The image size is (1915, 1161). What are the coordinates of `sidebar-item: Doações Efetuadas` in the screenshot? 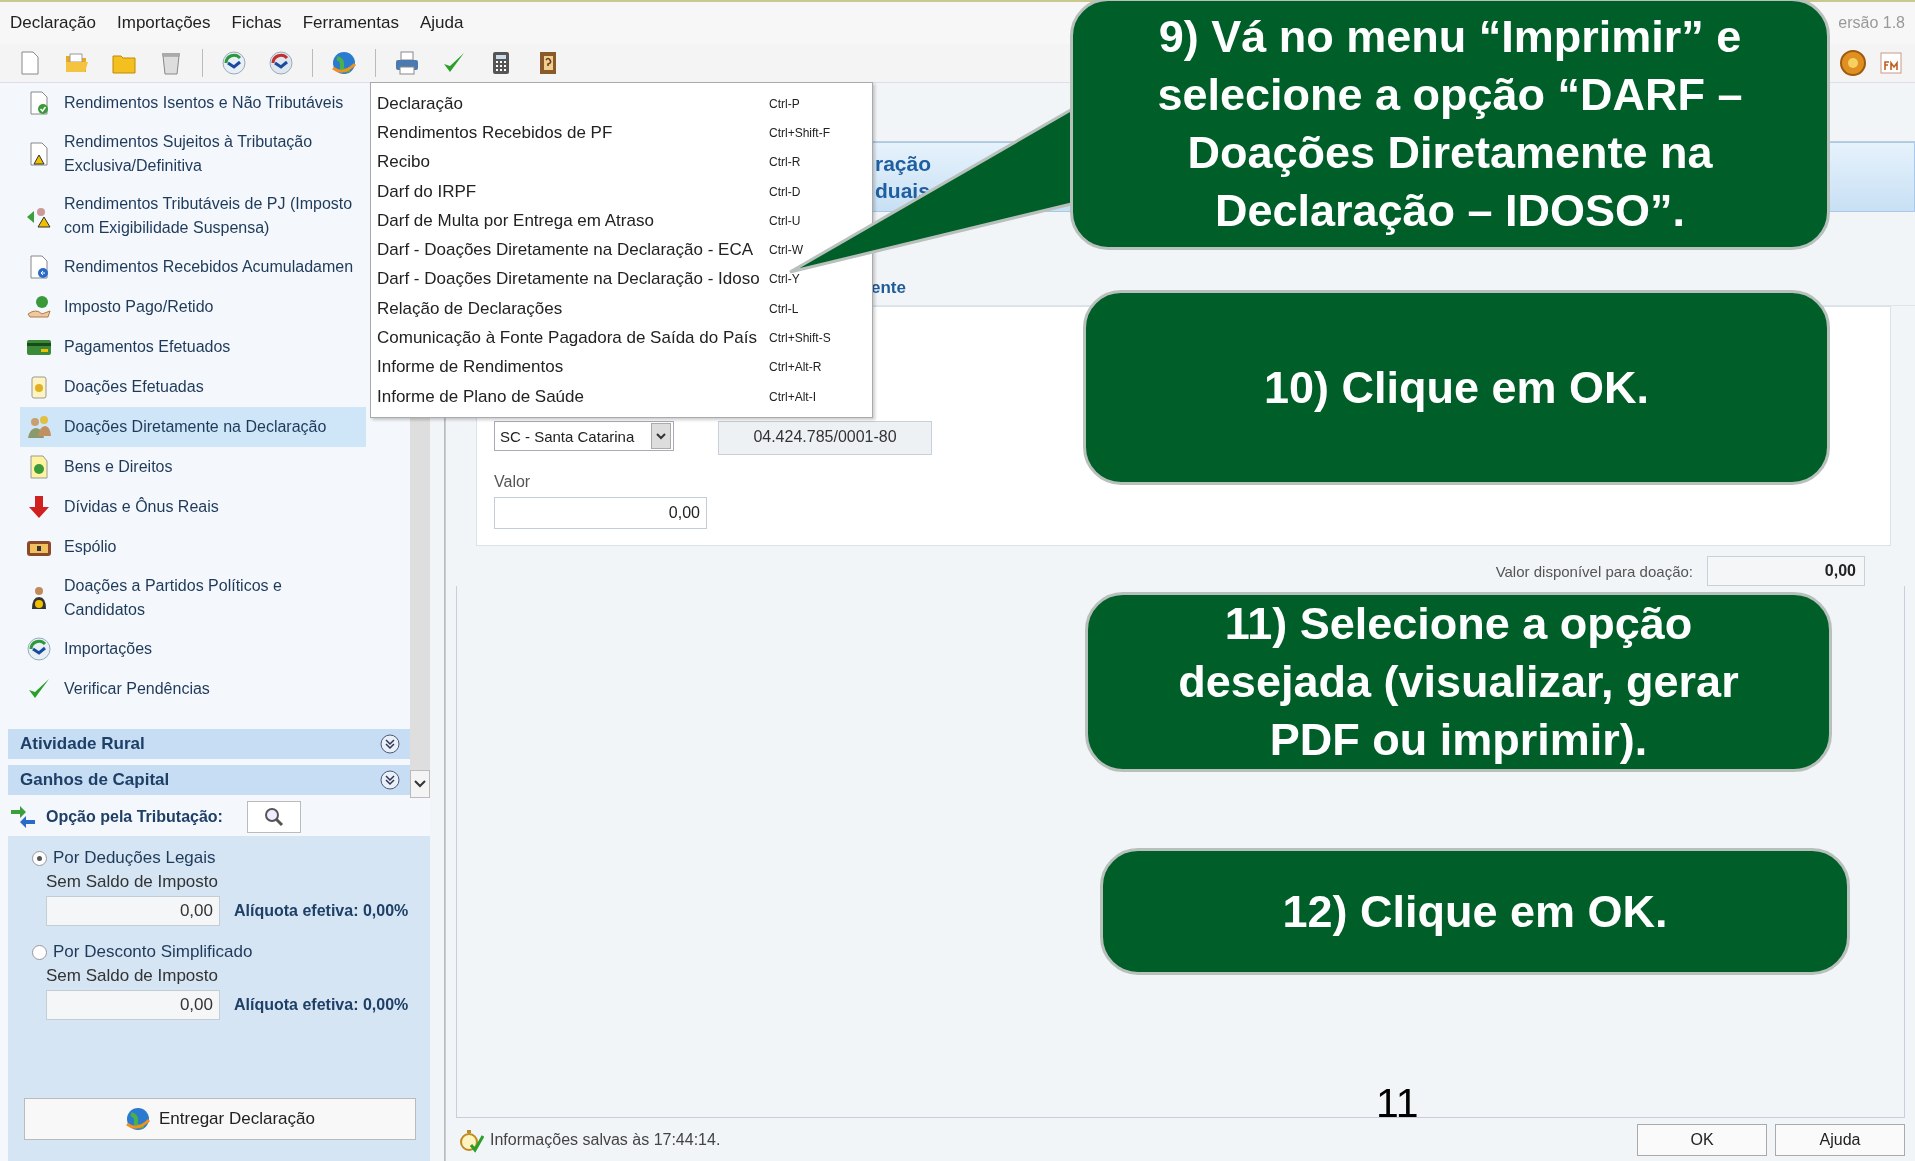 It's located at (193, 387).